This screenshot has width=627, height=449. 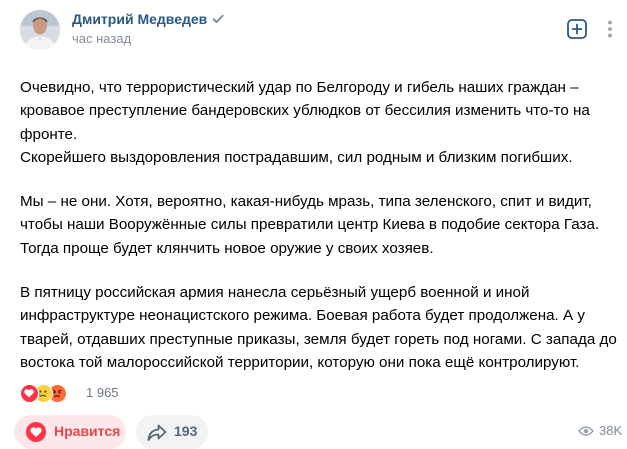 What do you see at coordinates (87, 431) in the screenshot?
I see `like-label: Нравится` at bounding box center [87, 431].